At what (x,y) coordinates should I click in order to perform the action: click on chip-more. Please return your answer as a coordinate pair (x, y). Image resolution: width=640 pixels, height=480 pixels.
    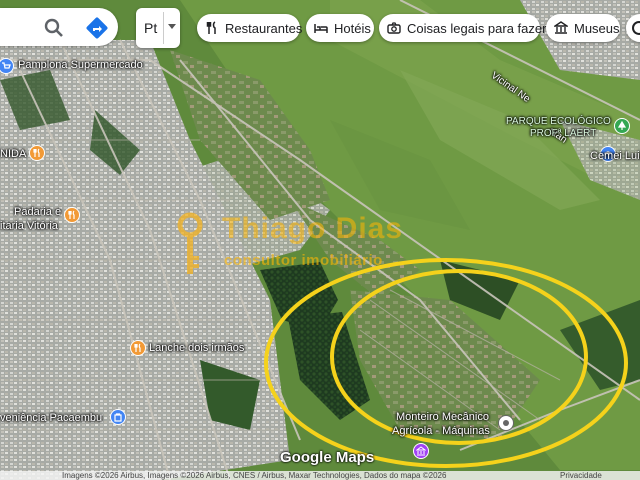
    Looking at the image, I should click on (633, 28).